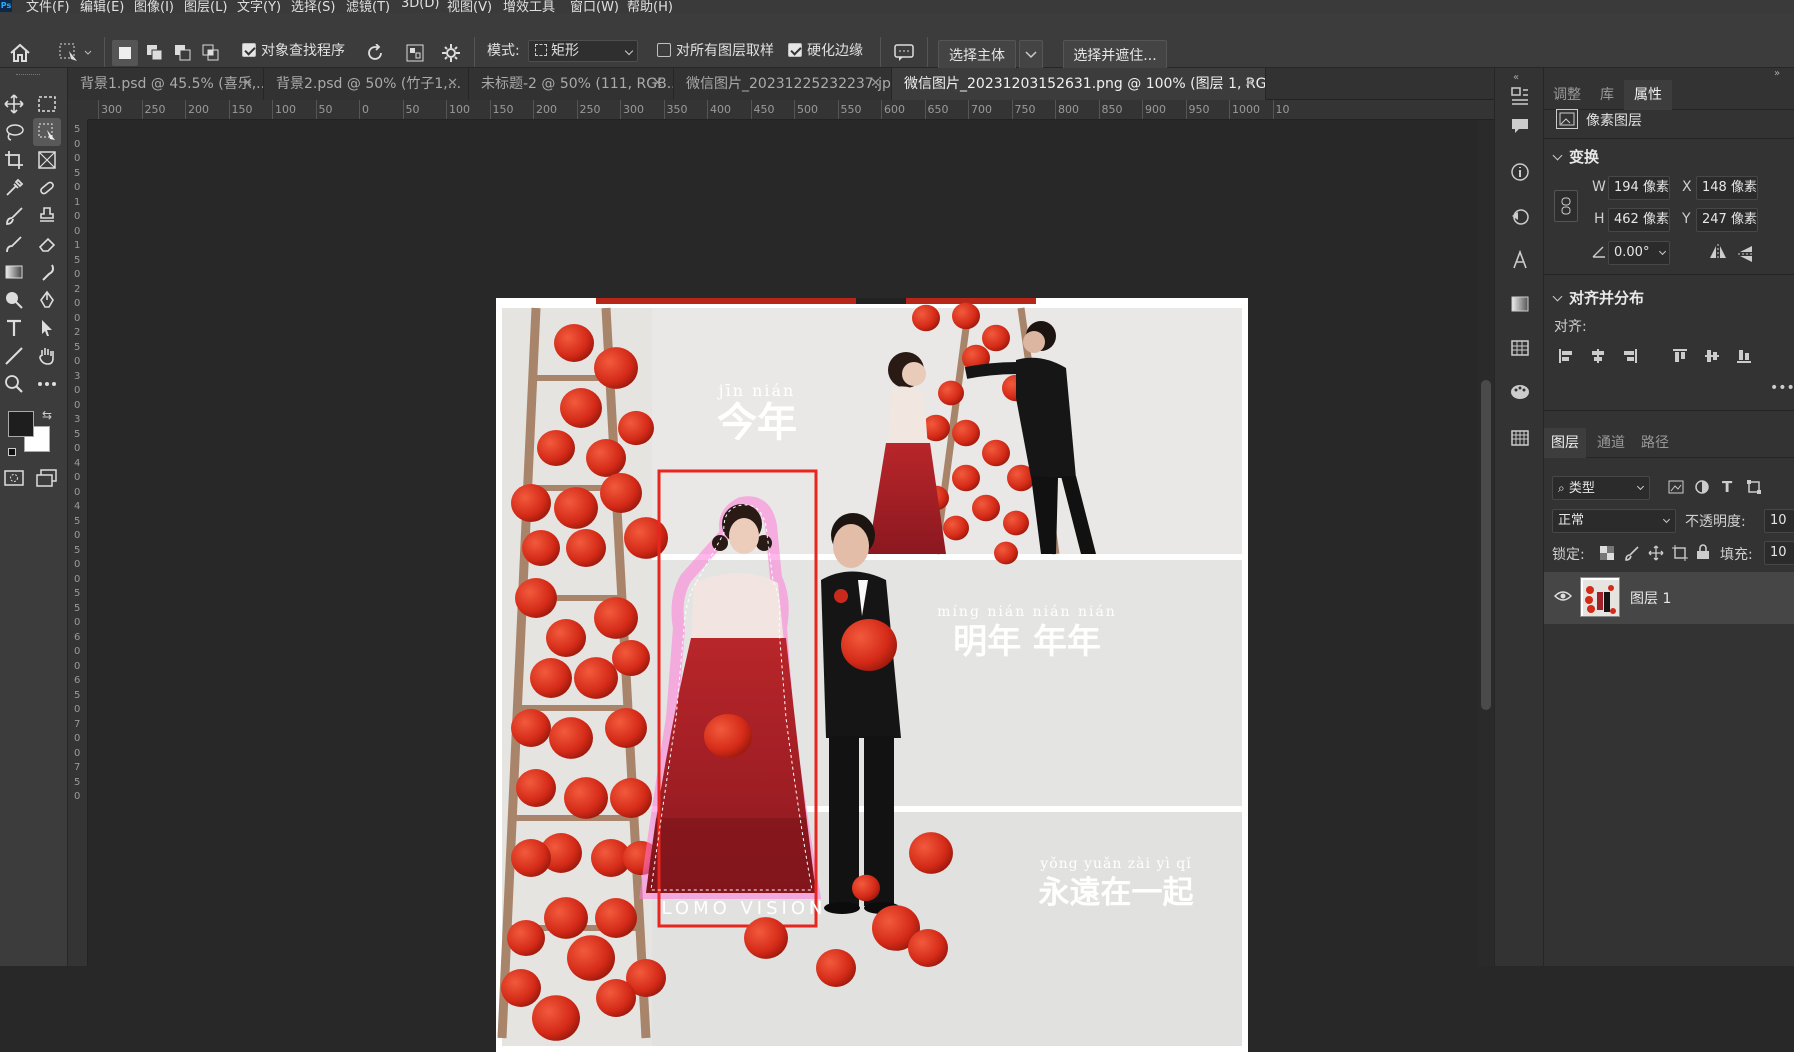  What do you see at coordinates (594, 6) in the screenshot?
I see `menu-window: 窗口(W)` at bounding box center [594, 6].